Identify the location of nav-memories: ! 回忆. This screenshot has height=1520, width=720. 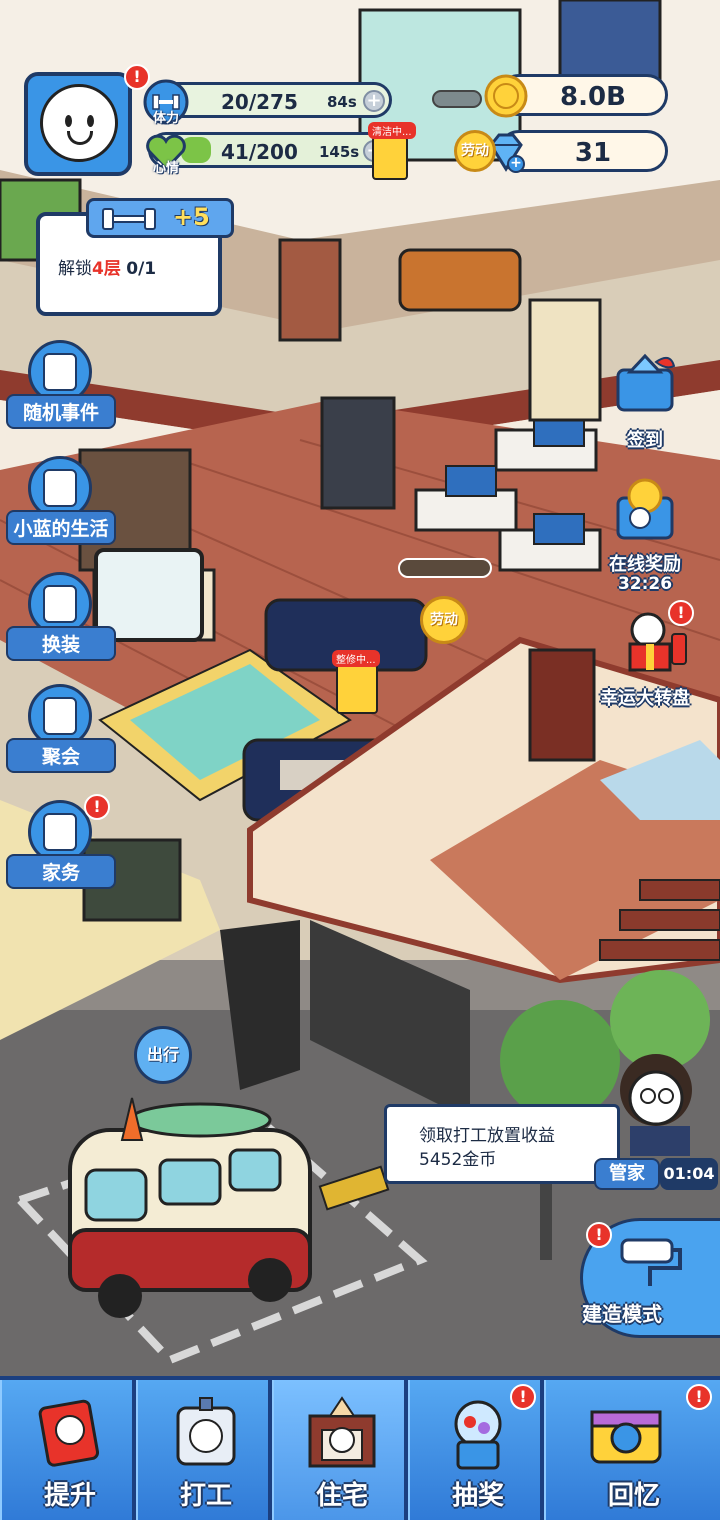
(632, 1450).